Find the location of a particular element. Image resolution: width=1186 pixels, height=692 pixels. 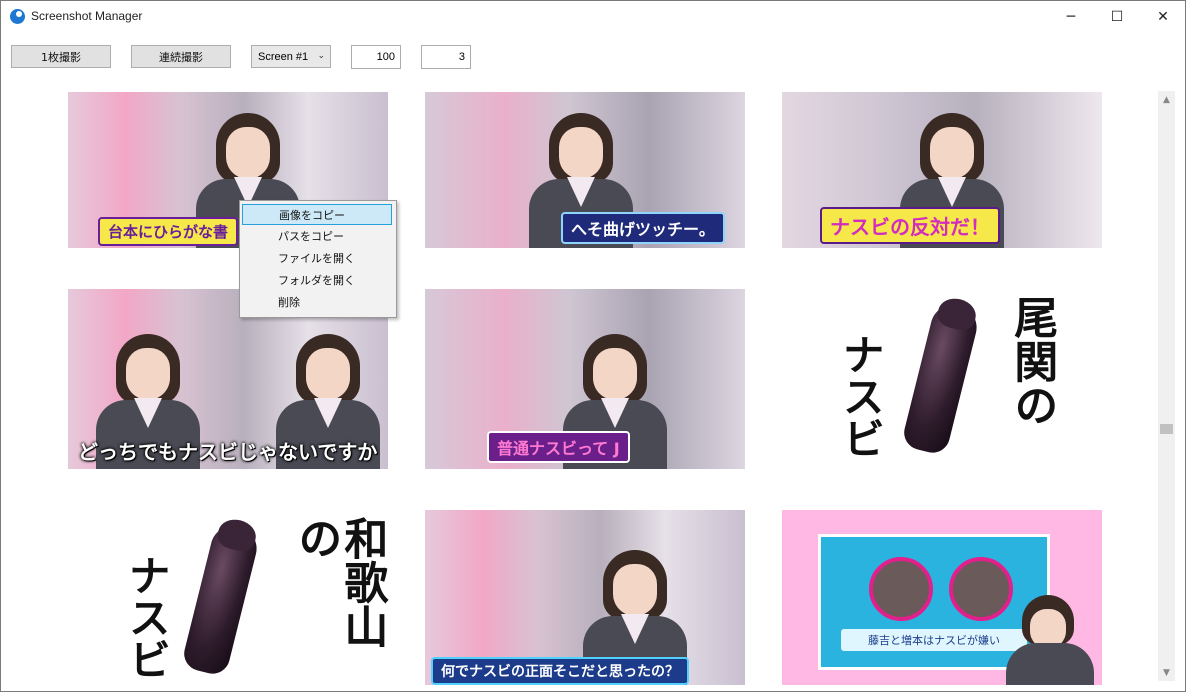

app-icon is located at coordinates (17, 16).